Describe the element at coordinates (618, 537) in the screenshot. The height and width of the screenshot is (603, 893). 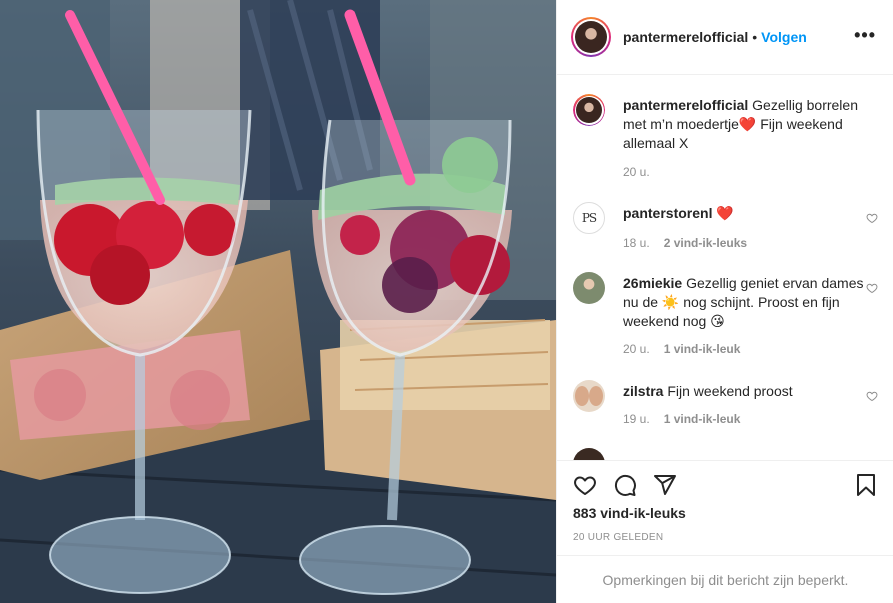
I see `post-timestamp: 20 UUR GELEDEN` at that location.